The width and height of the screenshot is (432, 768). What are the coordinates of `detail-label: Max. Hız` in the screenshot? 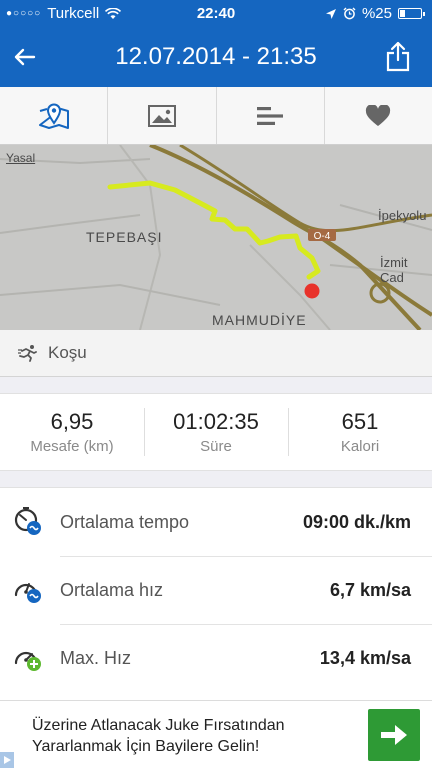 It's located at (96, 657).